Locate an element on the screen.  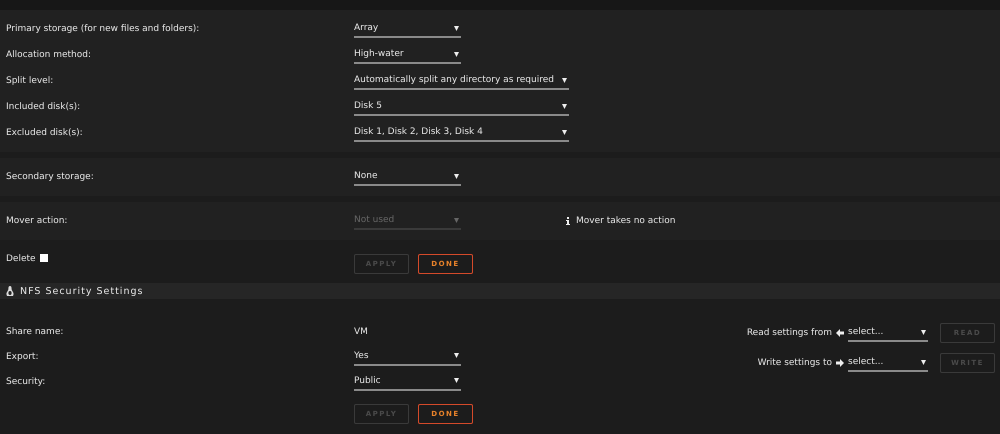
field-label: Mover action: is located at coordinates (36, 221).